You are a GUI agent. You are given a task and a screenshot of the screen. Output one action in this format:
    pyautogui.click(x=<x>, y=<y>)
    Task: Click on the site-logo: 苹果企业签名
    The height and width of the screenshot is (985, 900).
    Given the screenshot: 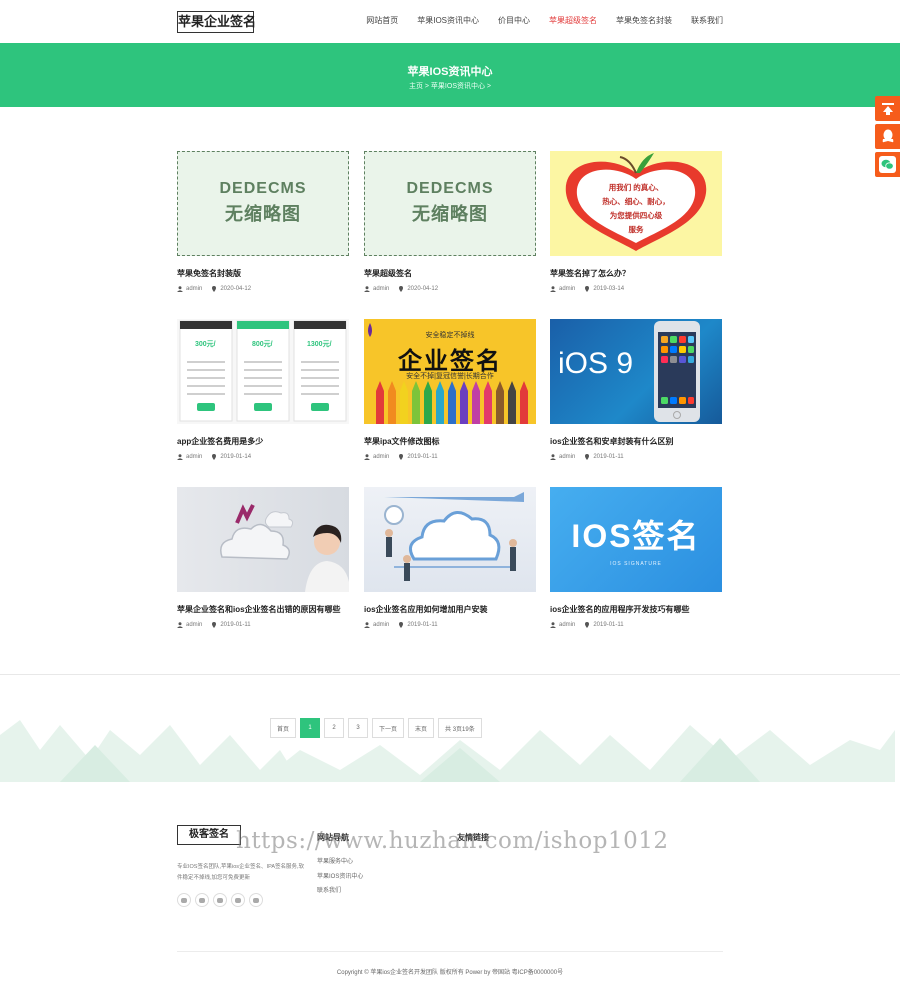 What is the action you would take?
    pyautogui.click(x=216, y=22)
    